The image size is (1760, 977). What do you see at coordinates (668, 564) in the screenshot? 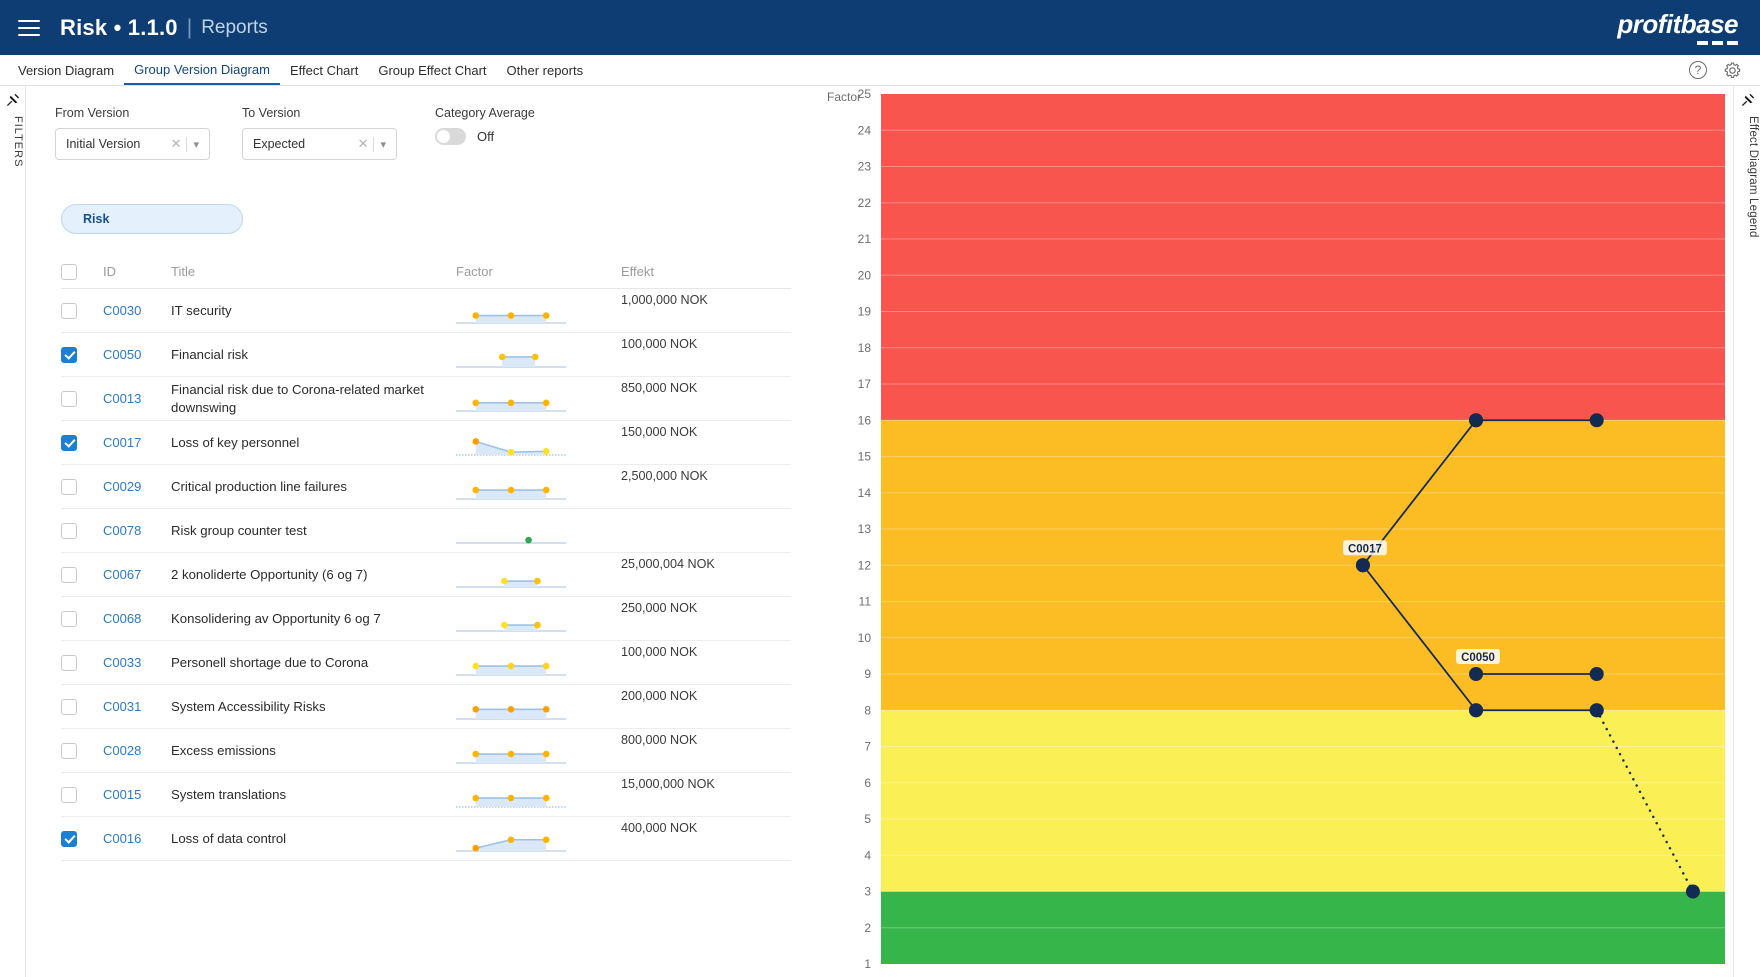
I see `row-effekt: 25,000,004 NOK` at bounding box center [668, 564].